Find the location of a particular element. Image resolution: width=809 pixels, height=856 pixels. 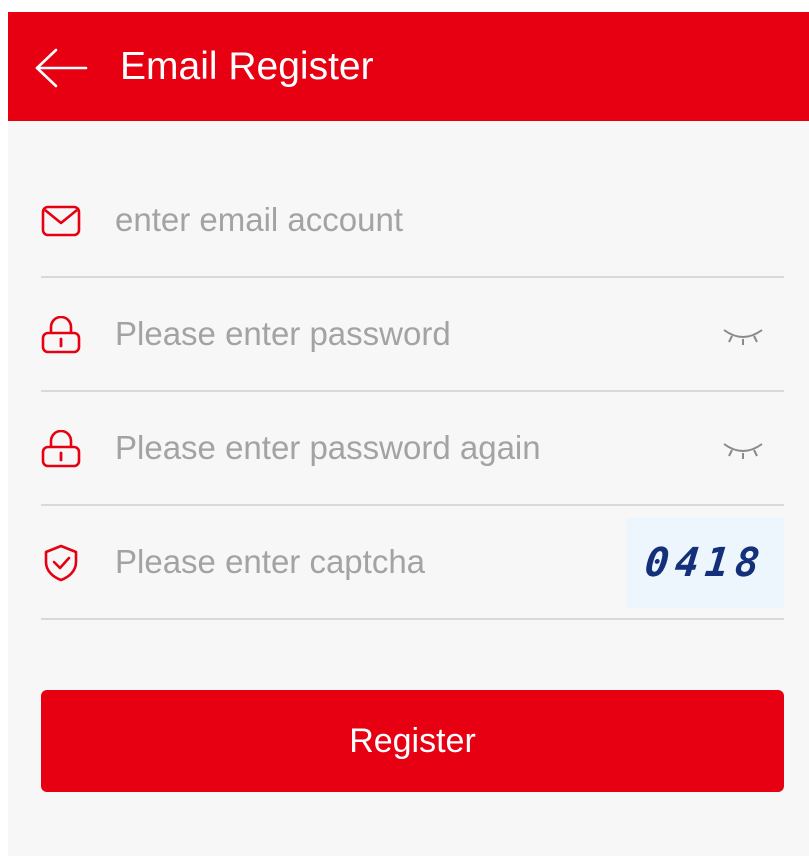

captcha-field is located at coordinates (375, 562).